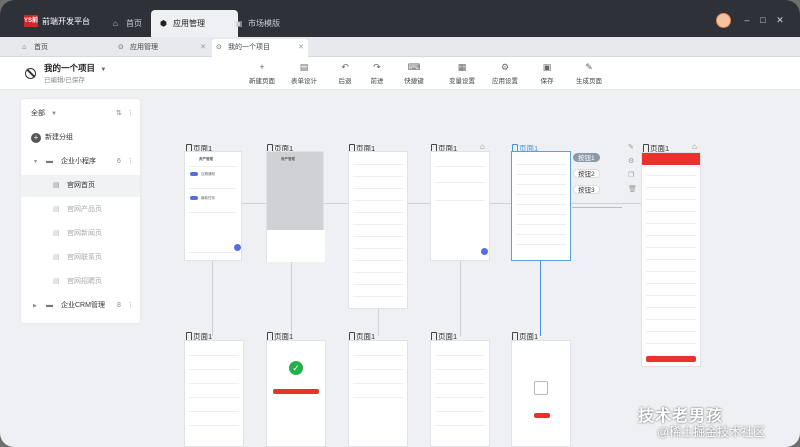 The width and height of the screenshot is (800, 447). I want to click on group-item-mini-program: ▼ ▬ 企业小程序 6 ⋮, so click(80, 162).